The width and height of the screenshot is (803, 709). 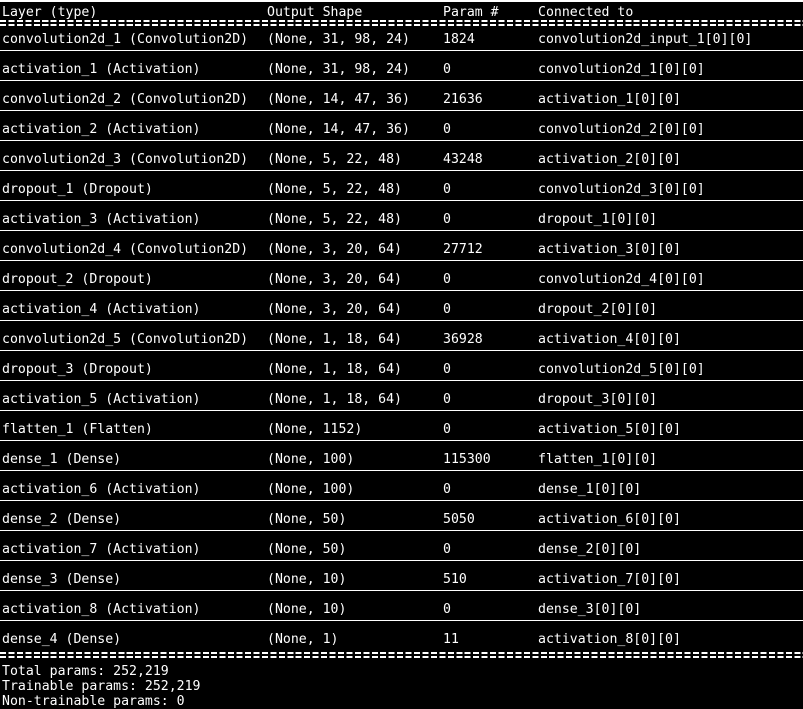 What do you see at coordinates (401, 1) in the screenshot?
I see `table-top-rule` at bounding box center [401, 1].